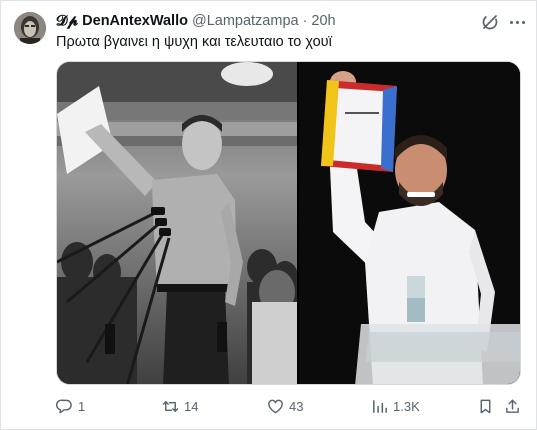 The width and height of the screenshot is (537, 430). What do you see at coordinates (180, 406) in the screenshot?
I see `repost-button: 14` at bounding box center [180, 406].